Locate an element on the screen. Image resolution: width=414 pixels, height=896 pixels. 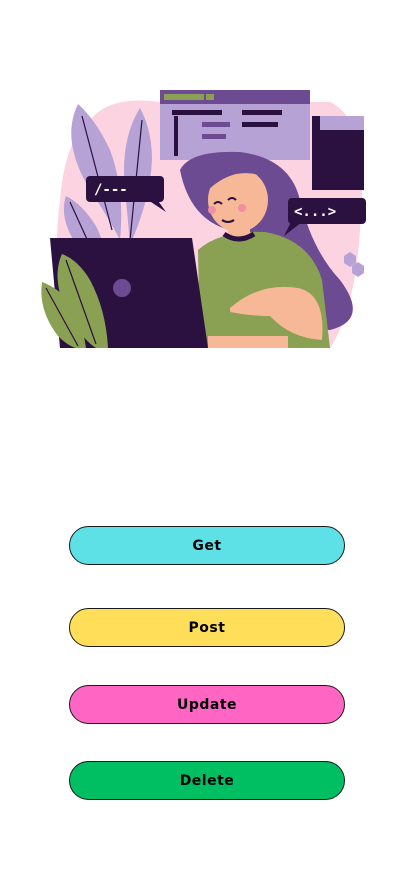
get-button: Get is located at coordinates (207, 545).